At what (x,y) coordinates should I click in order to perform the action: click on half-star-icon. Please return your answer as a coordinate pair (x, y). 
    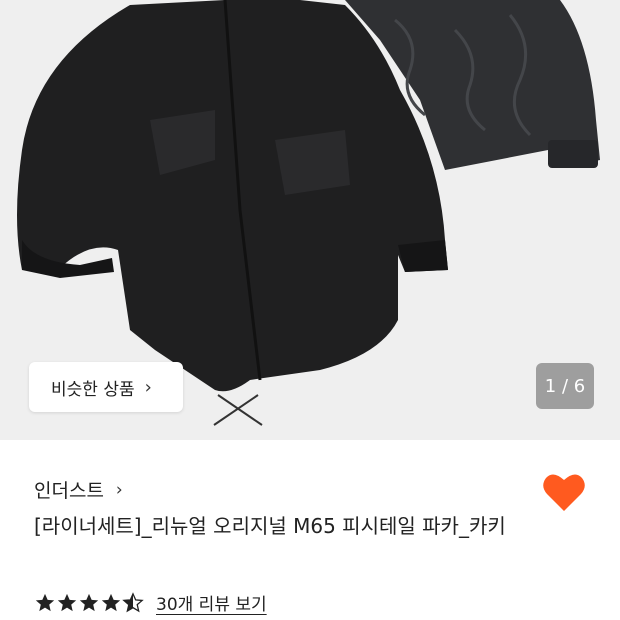
    Looking at the image, I should click on (133, 601).